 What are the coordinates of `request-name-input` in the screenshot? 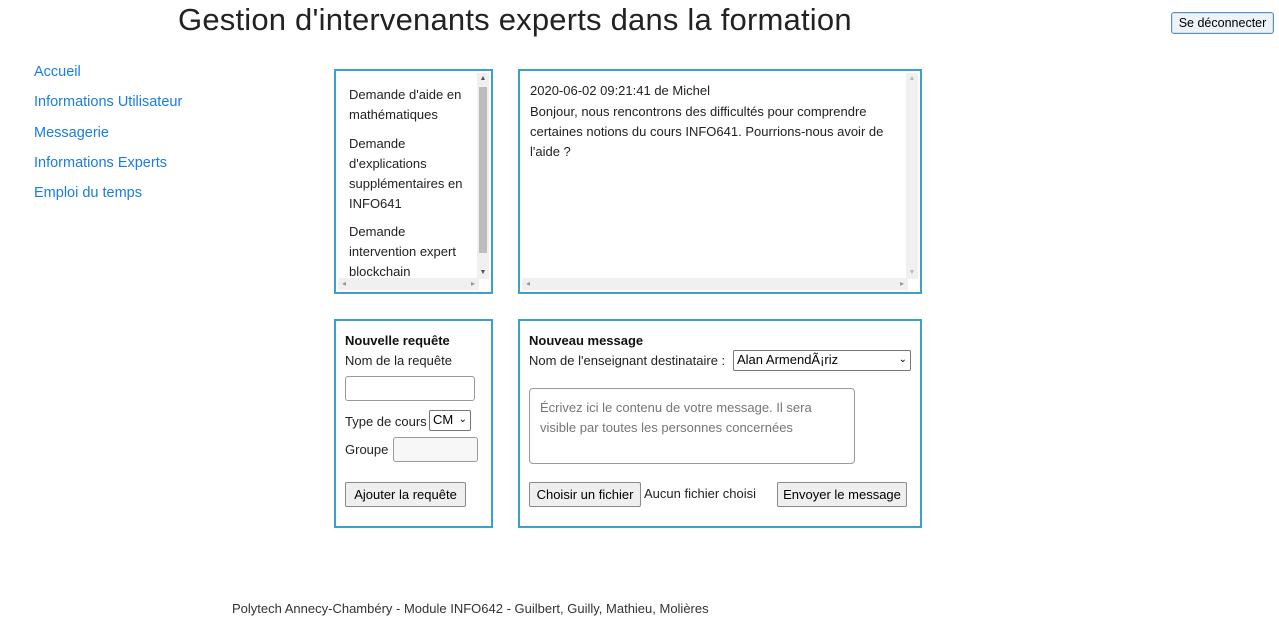 It's located at (410, 388).